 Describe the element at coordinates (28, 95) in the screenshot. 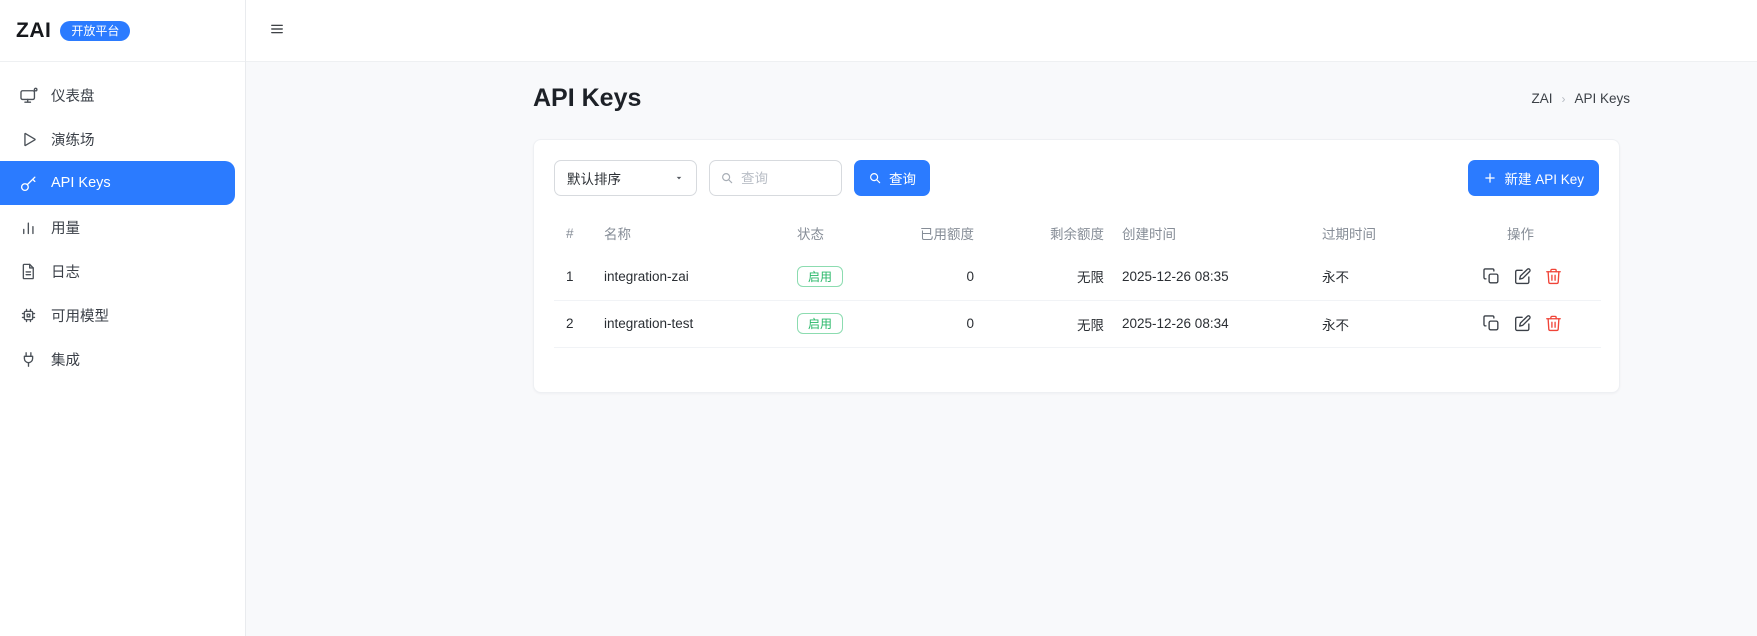

I see `dashboard-icon` at that location.